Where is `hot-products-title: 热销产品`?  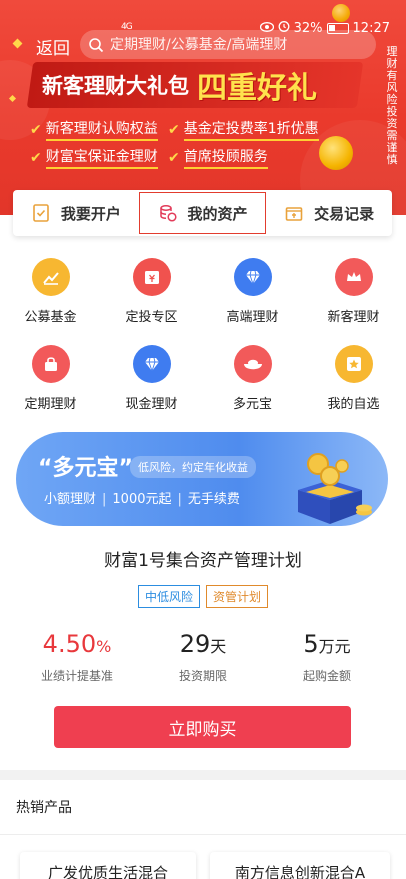
hot-products-title: 热销产品 is located at coordinates (44, 808).